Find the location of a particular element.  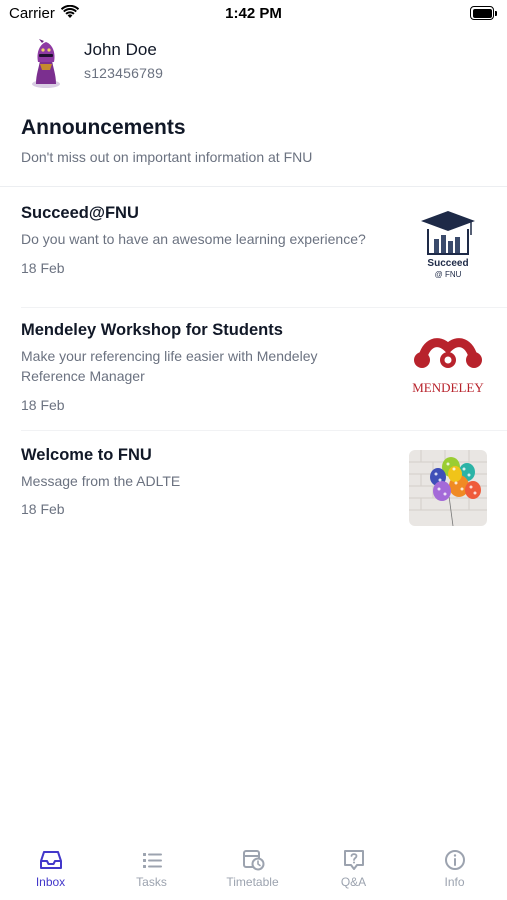

bottom-tab-bar: Inbox Tasks Timetable Q&A Info is located at coordinates (253, 868).